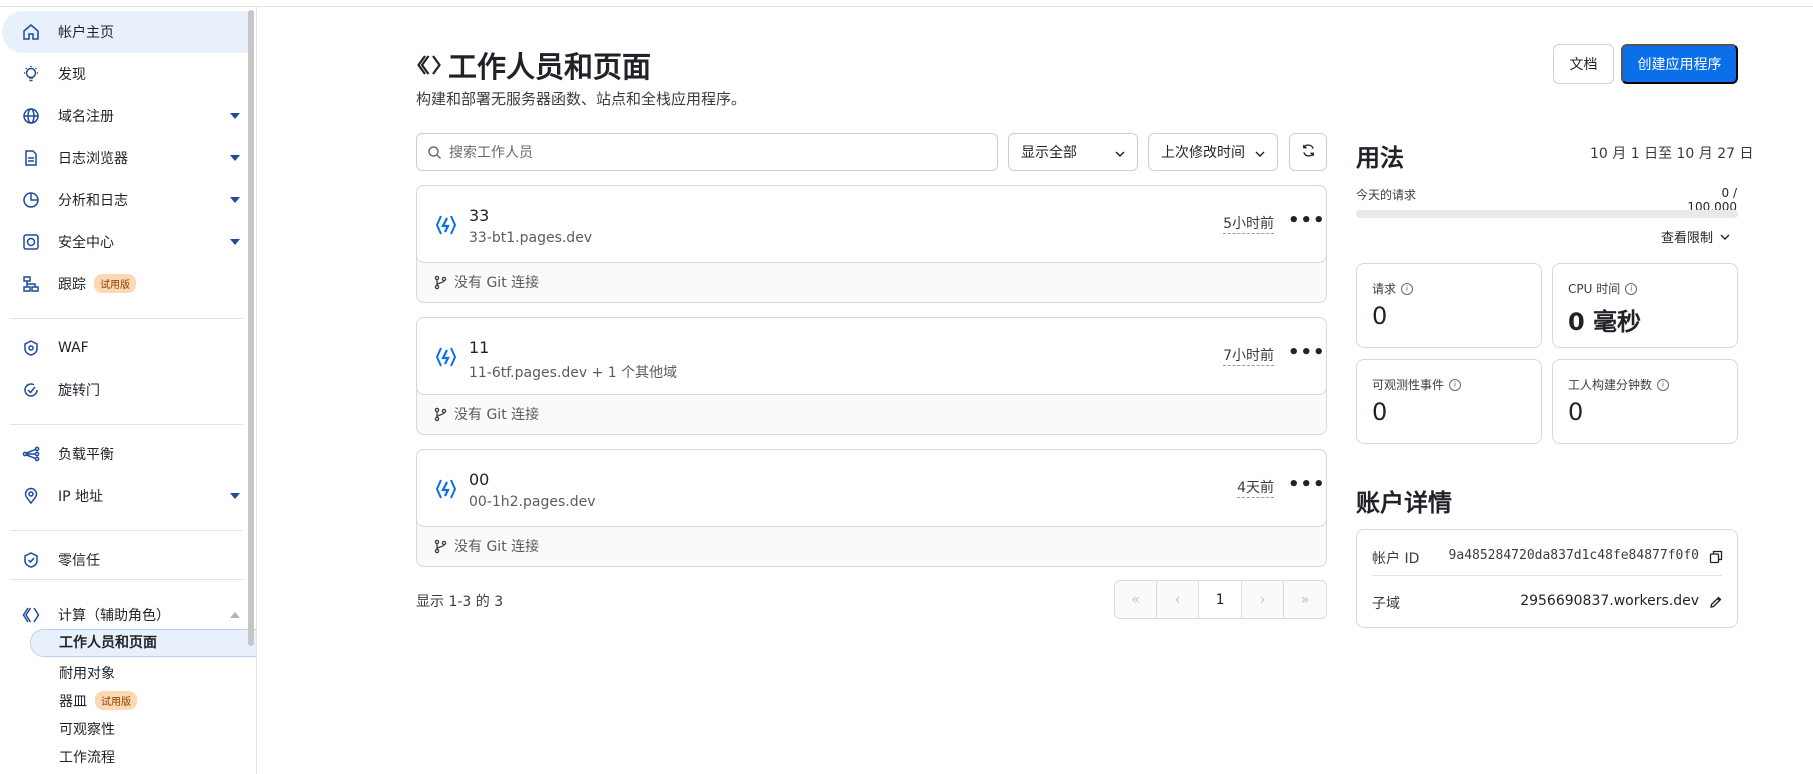 Image resolution: width=1813 pixels, height=774 pixels. What do you see at coordinates (143, 643) in the screenshot?
I see `sidebar-subitem-workers-pages: 工作人员和页面` at bounding box center [143, 643].